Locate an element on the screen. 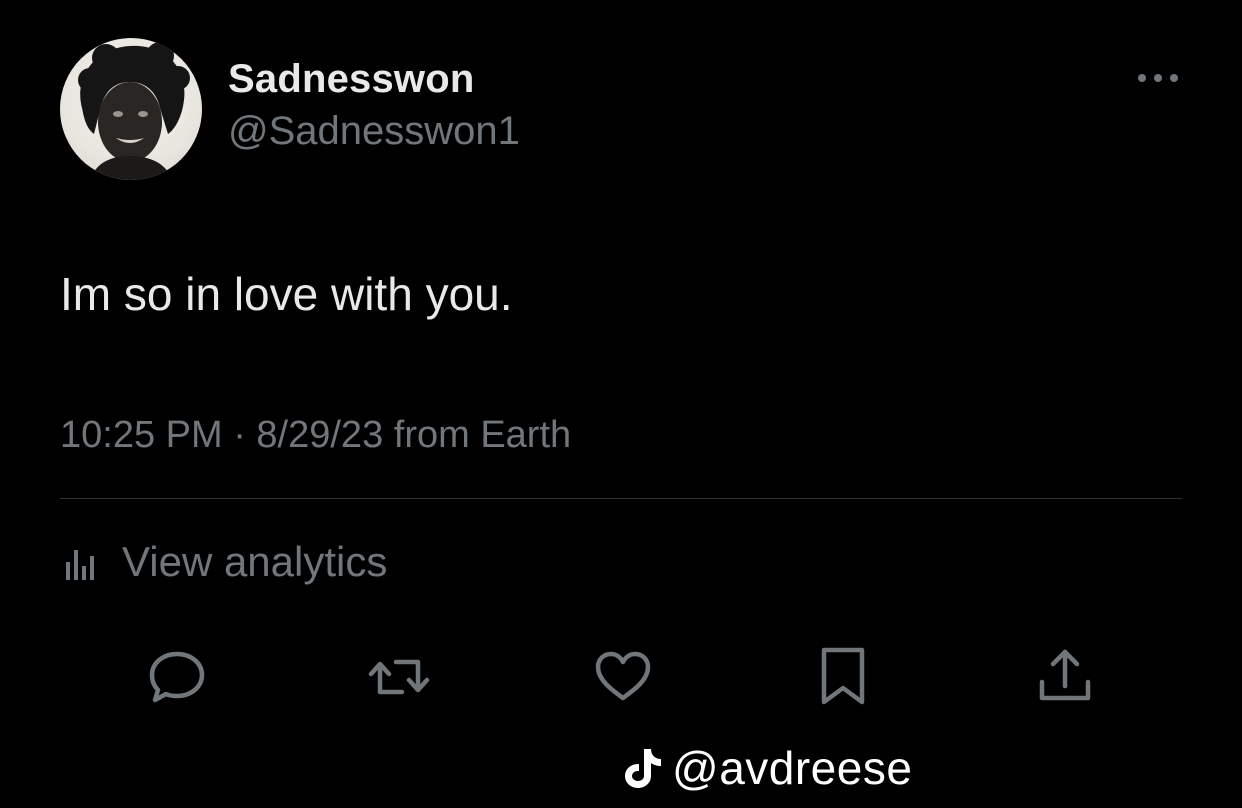 This screenshot has width=1242, height=808. share-button is located at coordinates (1065, 677).